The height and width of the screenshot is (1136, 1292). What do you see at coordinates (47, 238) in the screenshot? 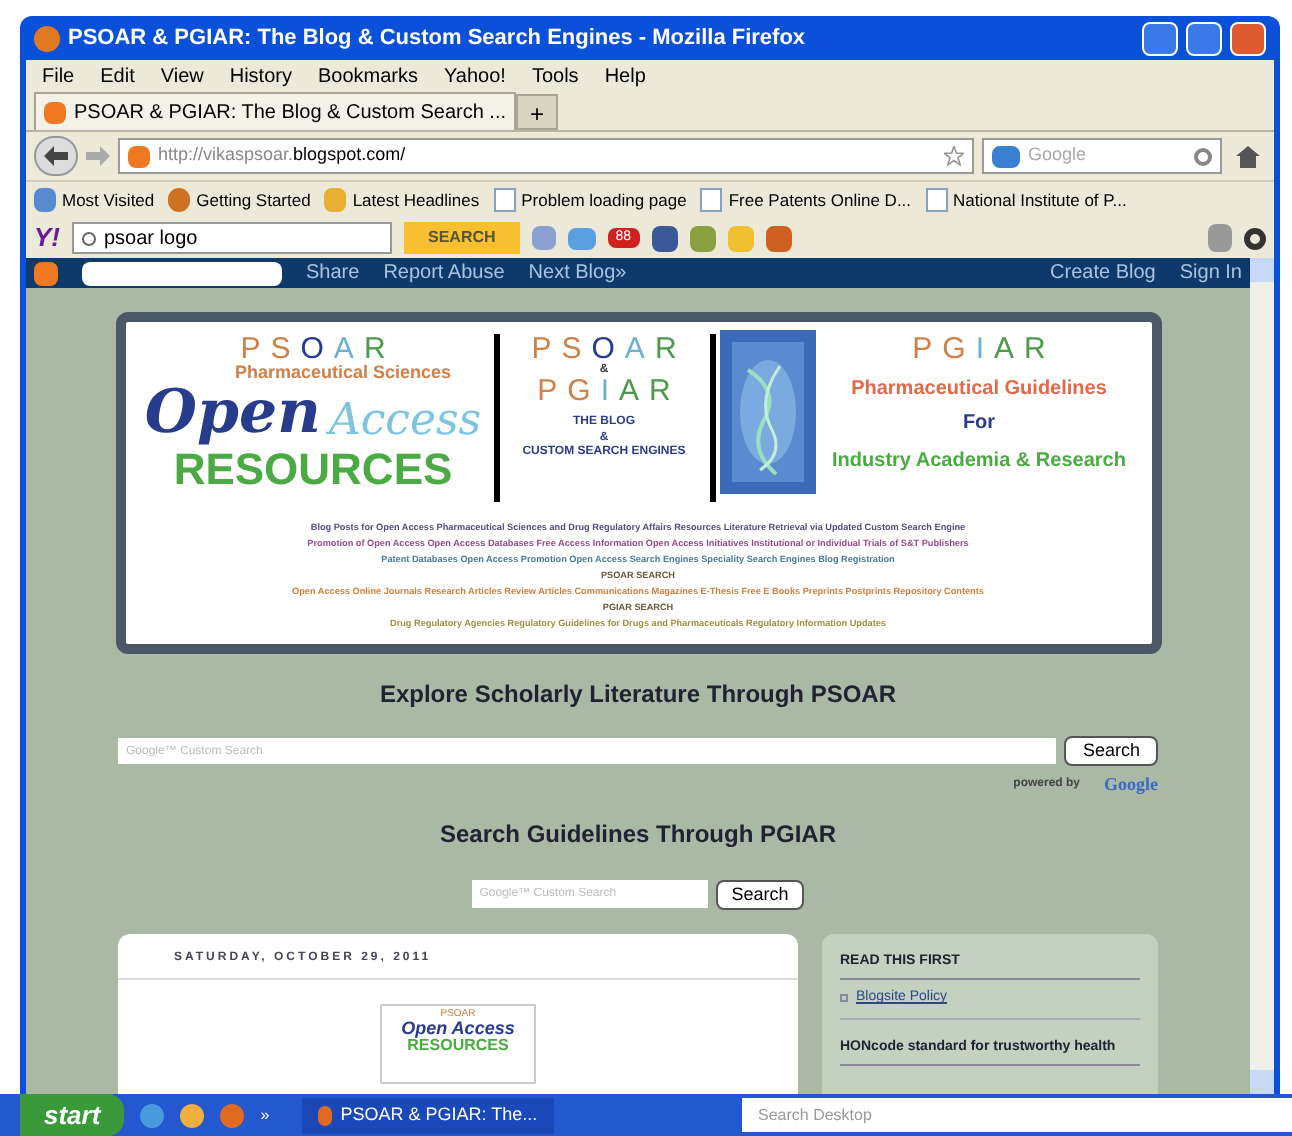
I see `yahoo-logo: Y!` at bounding box center [47, 238].